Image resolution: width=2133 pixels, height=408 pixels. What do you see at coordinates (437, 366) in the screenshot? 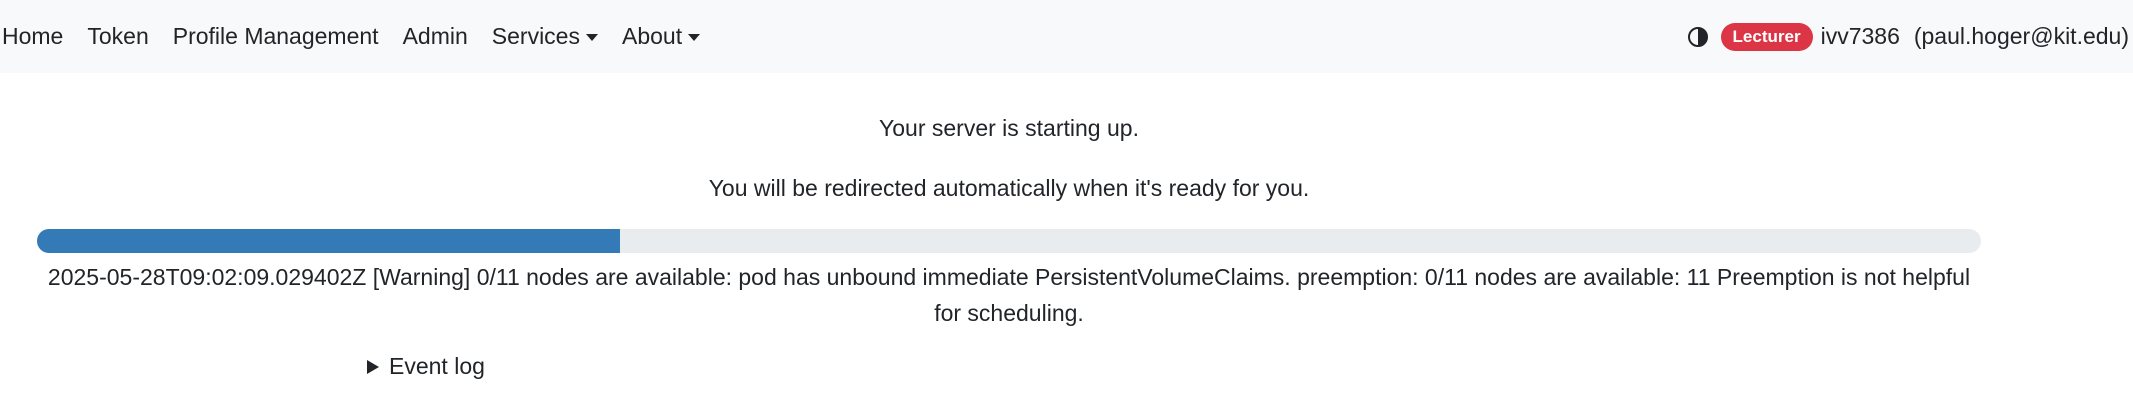
I see `event-log-label: Event log` at bounding box center [437, 366].